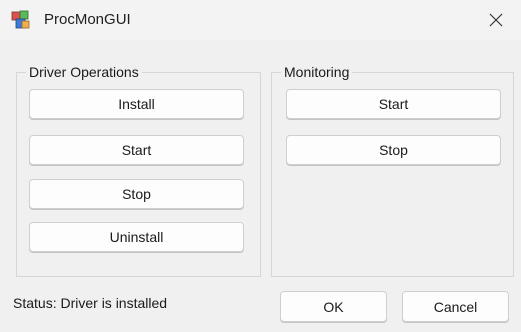  What do you see at coordinates (90, 303) in the screenshot?
I see `status-text: Status: Driver is installed` at bounding box center [90, 303].